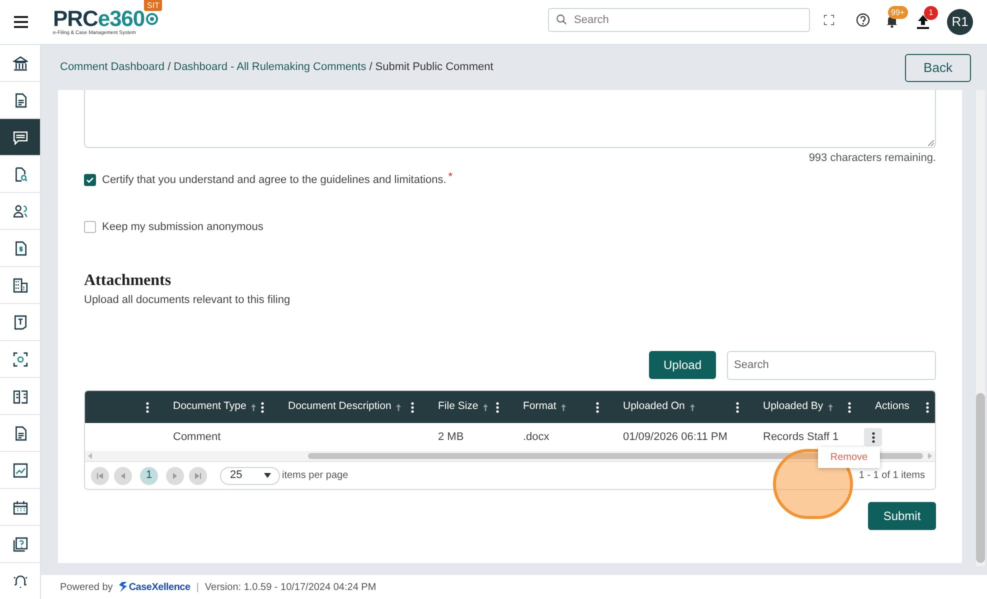 The width and height of the screenshot is (987, 599). Describe the element at coordinates (898, 12) in the screenshot. I see `notification-count: 99+` at that location.